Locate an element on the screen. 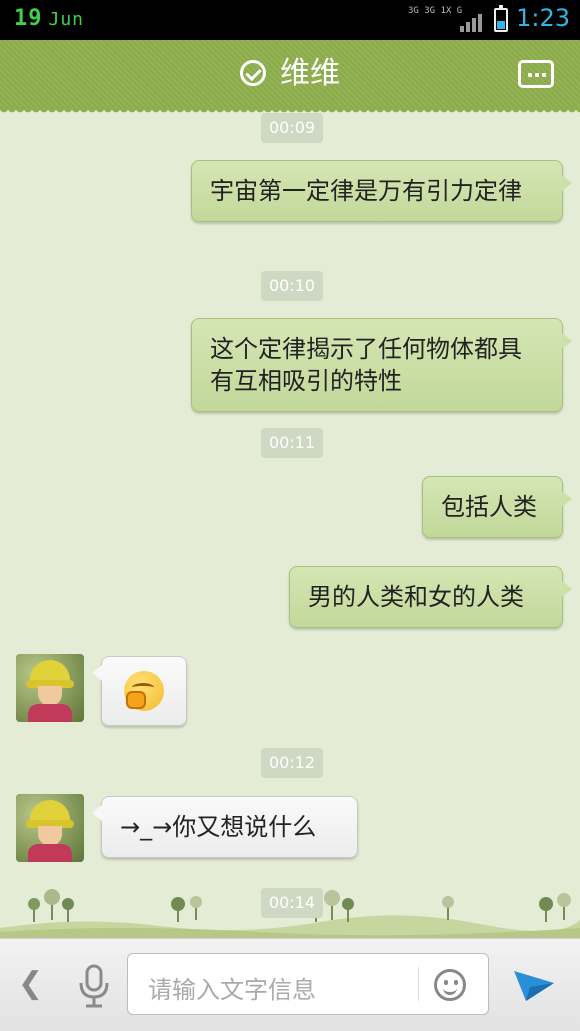 The height and width of the screenshot is (1031, 580). chat-title-area: 维维 is located at coordinates (290, 74).